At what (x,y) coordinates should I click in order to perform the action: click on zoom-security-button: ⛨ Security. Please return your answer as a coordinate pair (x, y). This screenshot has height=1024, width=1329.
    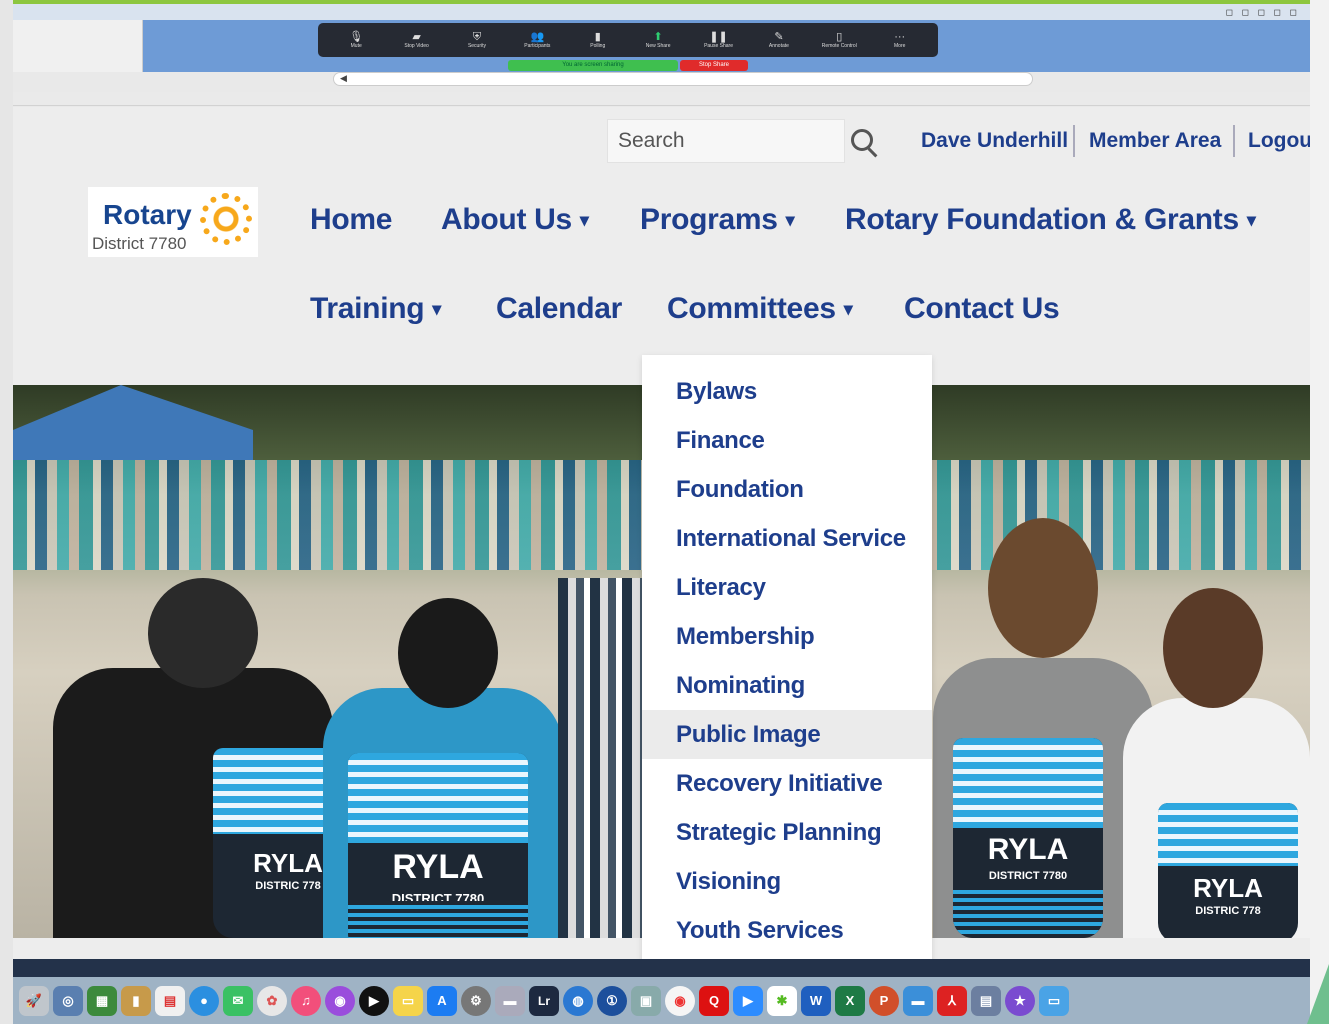
    Looking at the image, I should click on (477, 40).